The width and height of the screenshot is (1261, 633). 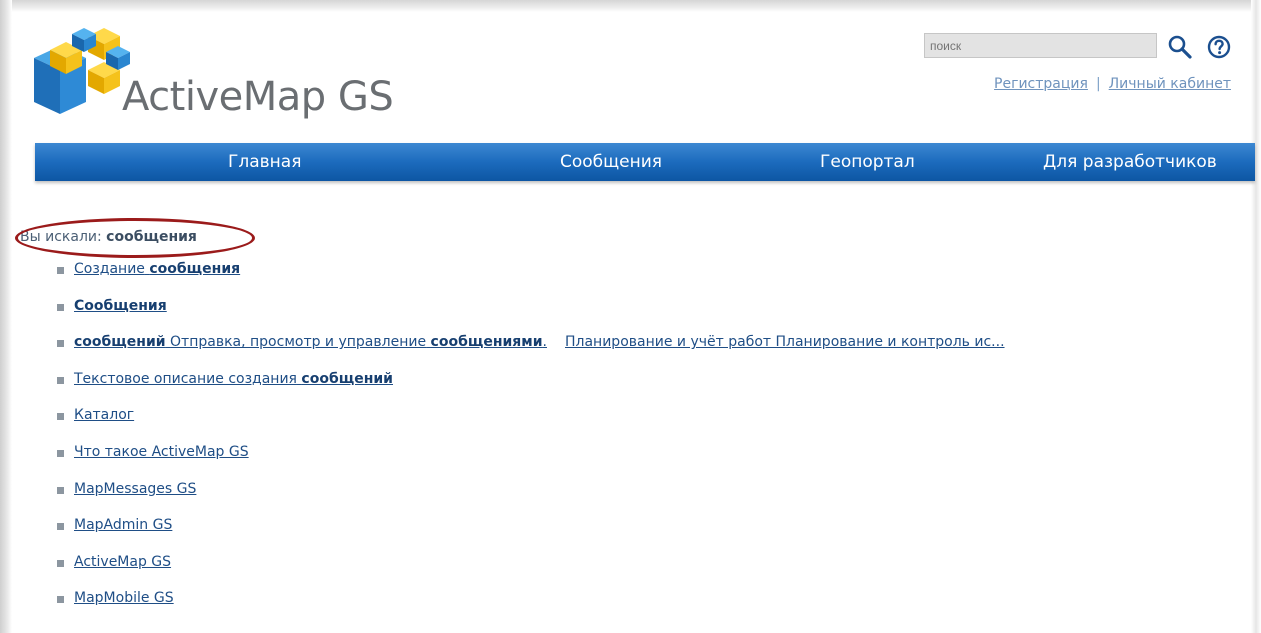 I want to click on account-links: Регистрация | Личный кабинет, so click(x=1112, y=84).